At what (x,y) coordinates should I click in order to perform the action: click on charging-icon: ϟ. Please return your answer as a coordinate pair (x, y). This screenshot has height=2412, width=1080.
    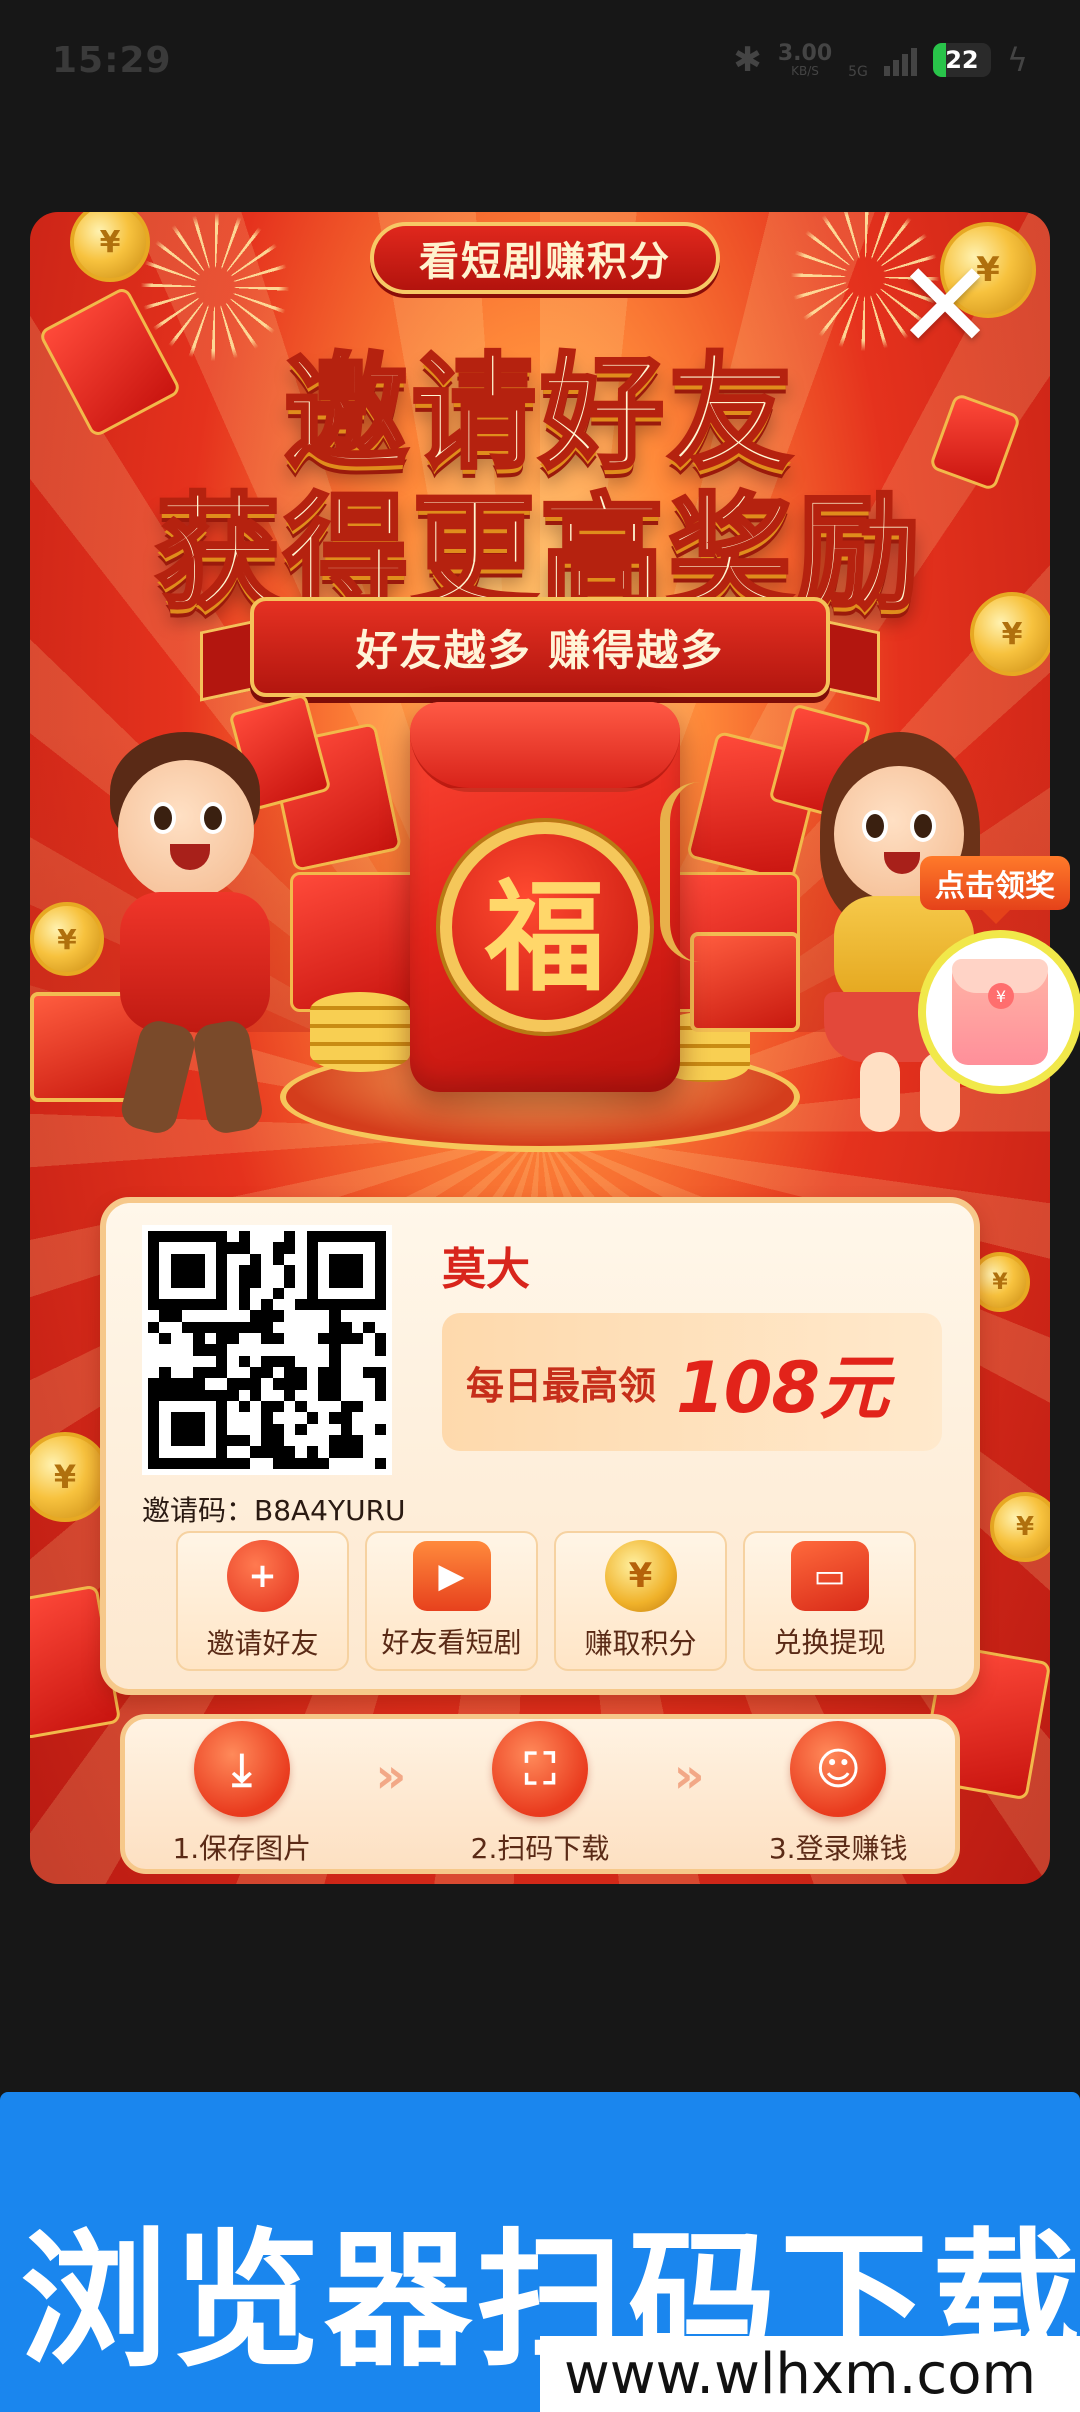
    Looking at the image, I should click on (1017, 60).